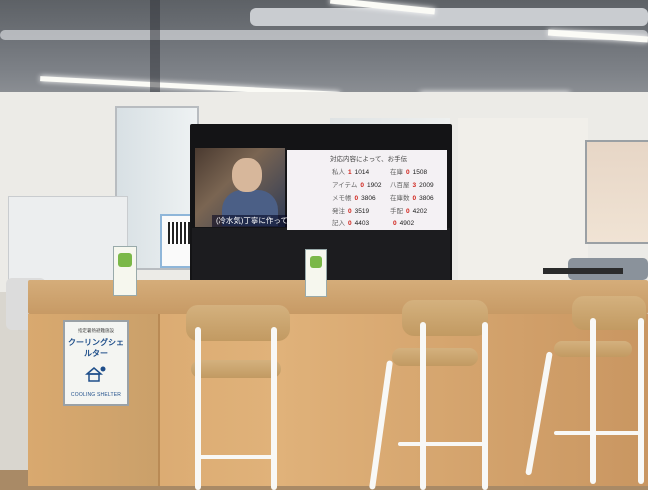  I want to click on qr-code-icon, so click(179, 233).